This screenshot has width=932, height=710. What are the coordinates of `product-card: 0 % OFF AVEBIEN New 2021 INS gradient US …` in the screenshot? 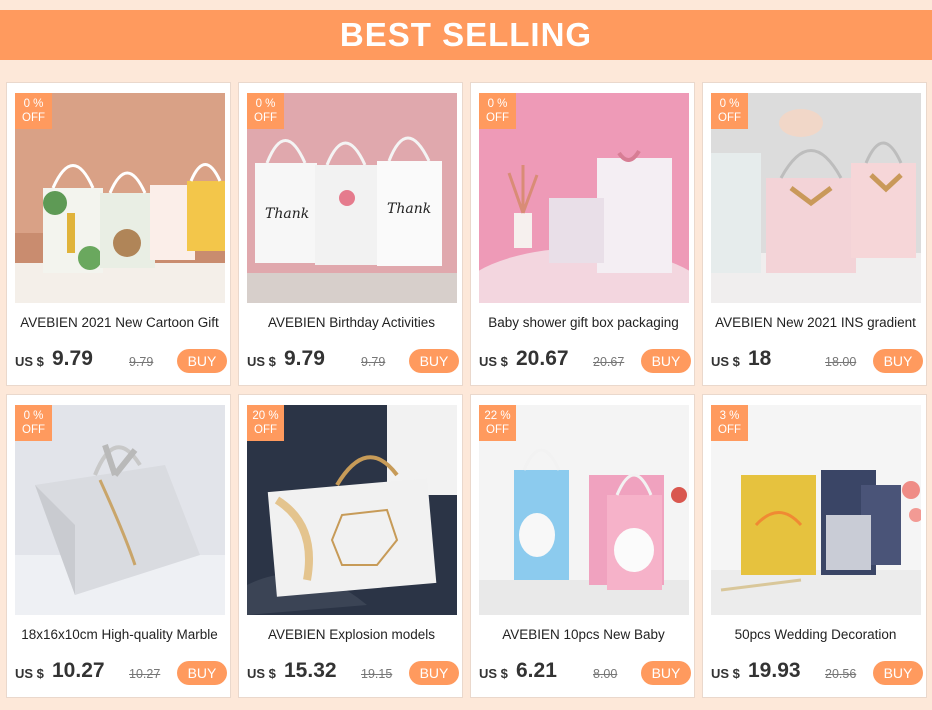 It's located at (814, 234).